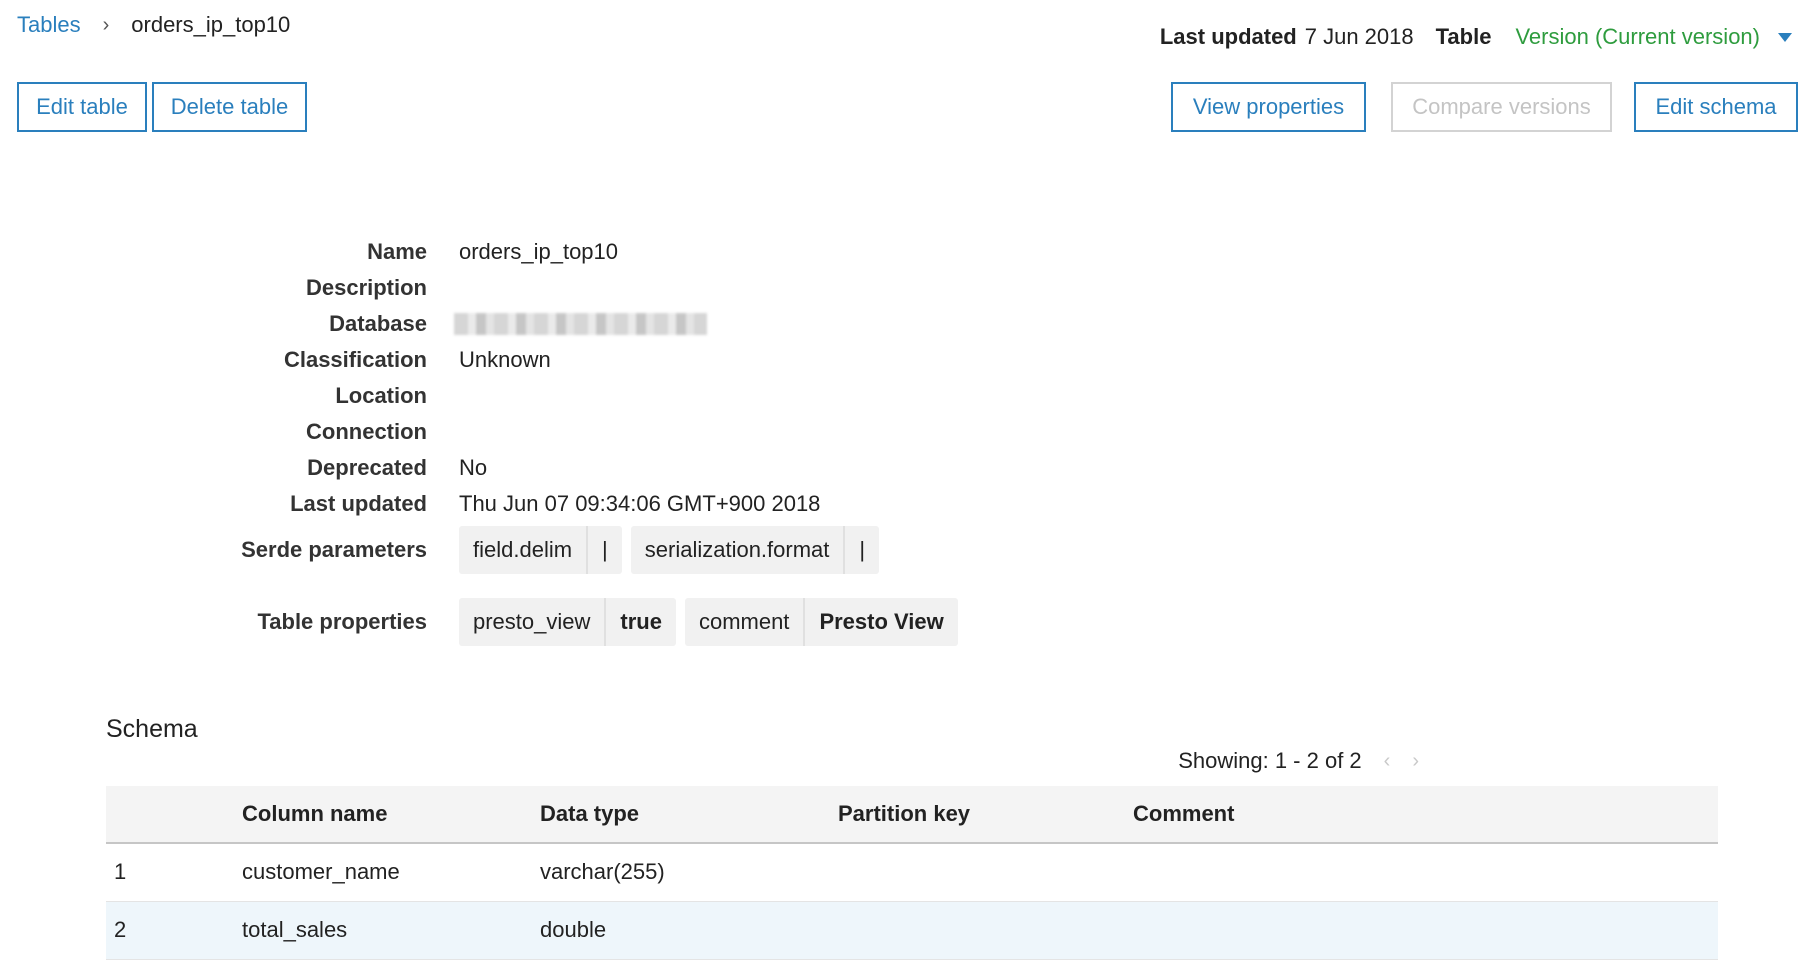 The height and width of the screenshot is (978, 1814). What do you see at coordinates (523, 549) in the screenshot?
I see `chip-key: field.delim` at bounding box center [523, 549].